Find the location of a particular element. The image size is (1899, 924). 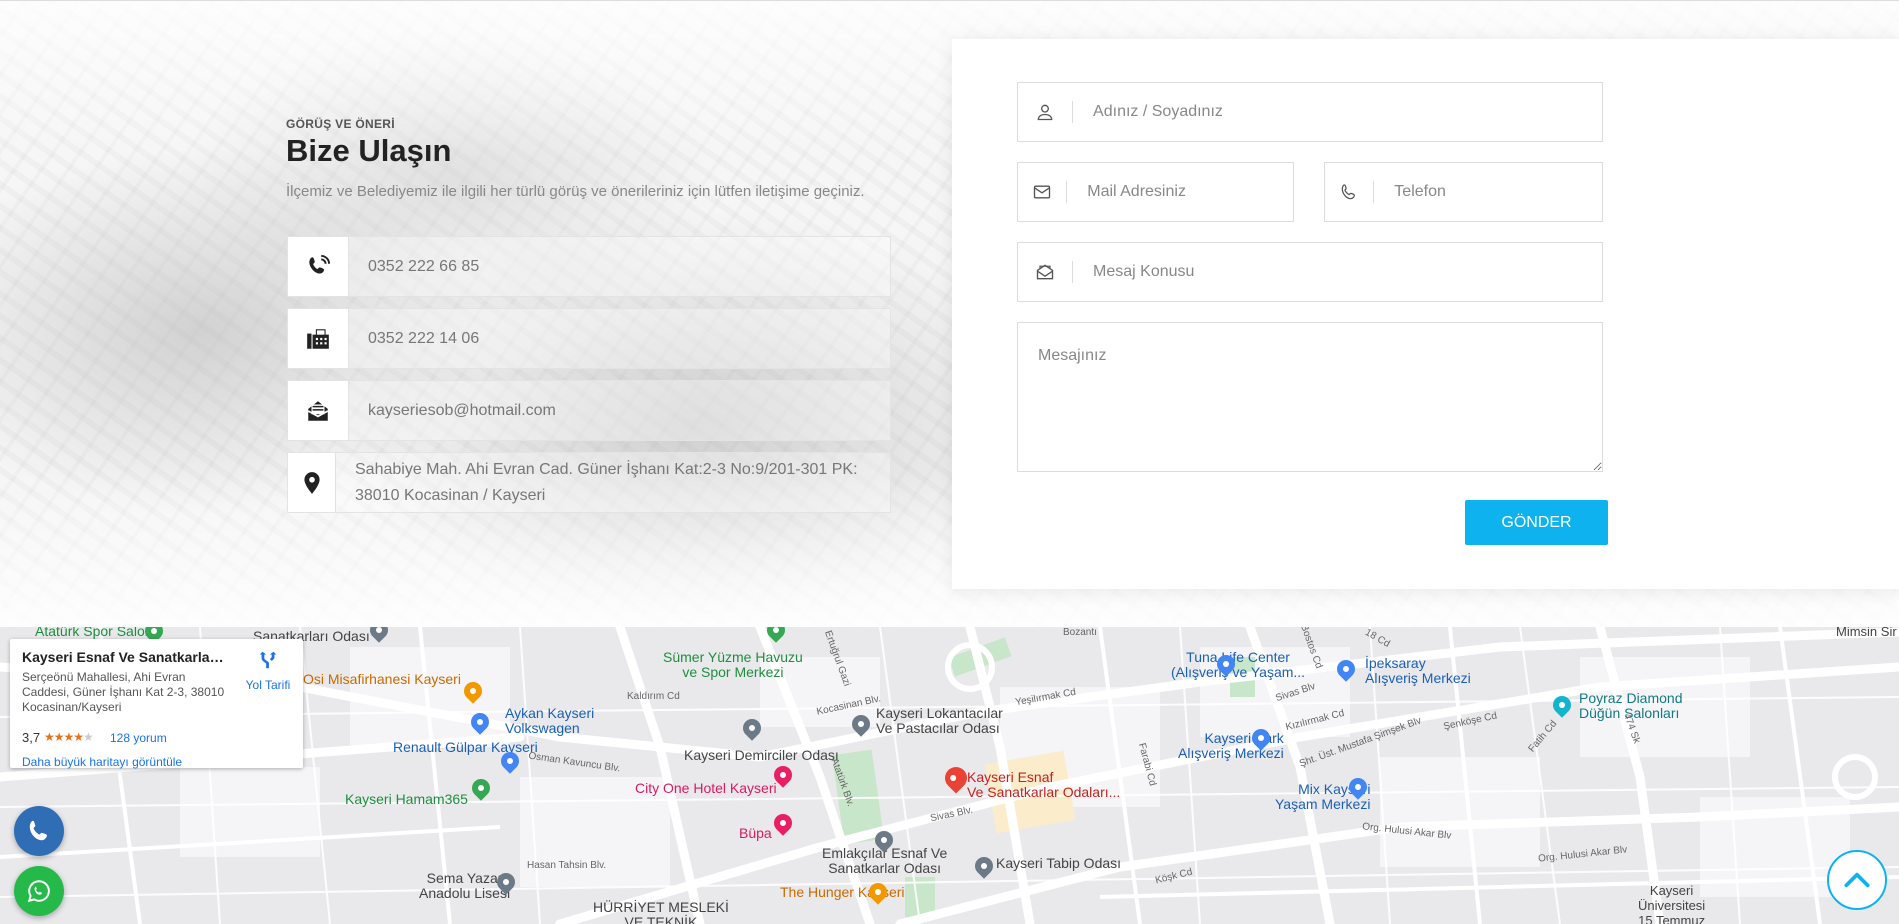

bigger-map-link: Daha büyük haritayı görüntüle is located at coordinates (102, 762).